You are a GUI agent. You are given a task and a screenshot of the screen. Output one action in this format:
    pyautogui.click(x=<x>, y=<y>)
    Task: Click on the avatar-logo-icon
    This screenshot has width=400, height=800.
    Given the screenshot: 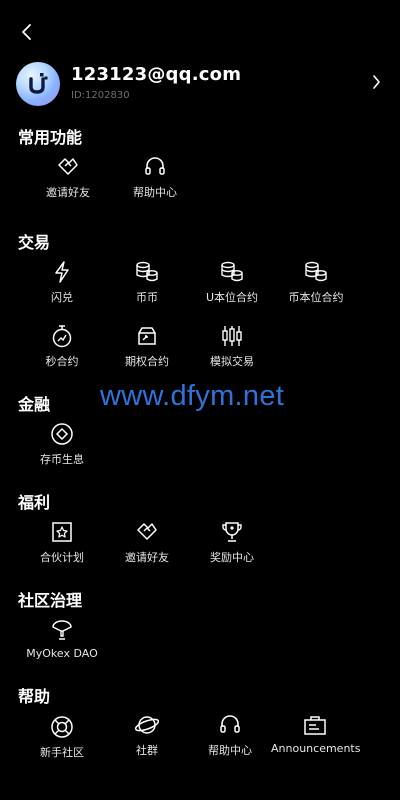 What is the action you would take?
    pyautogui.click(x=38, y=83)
    